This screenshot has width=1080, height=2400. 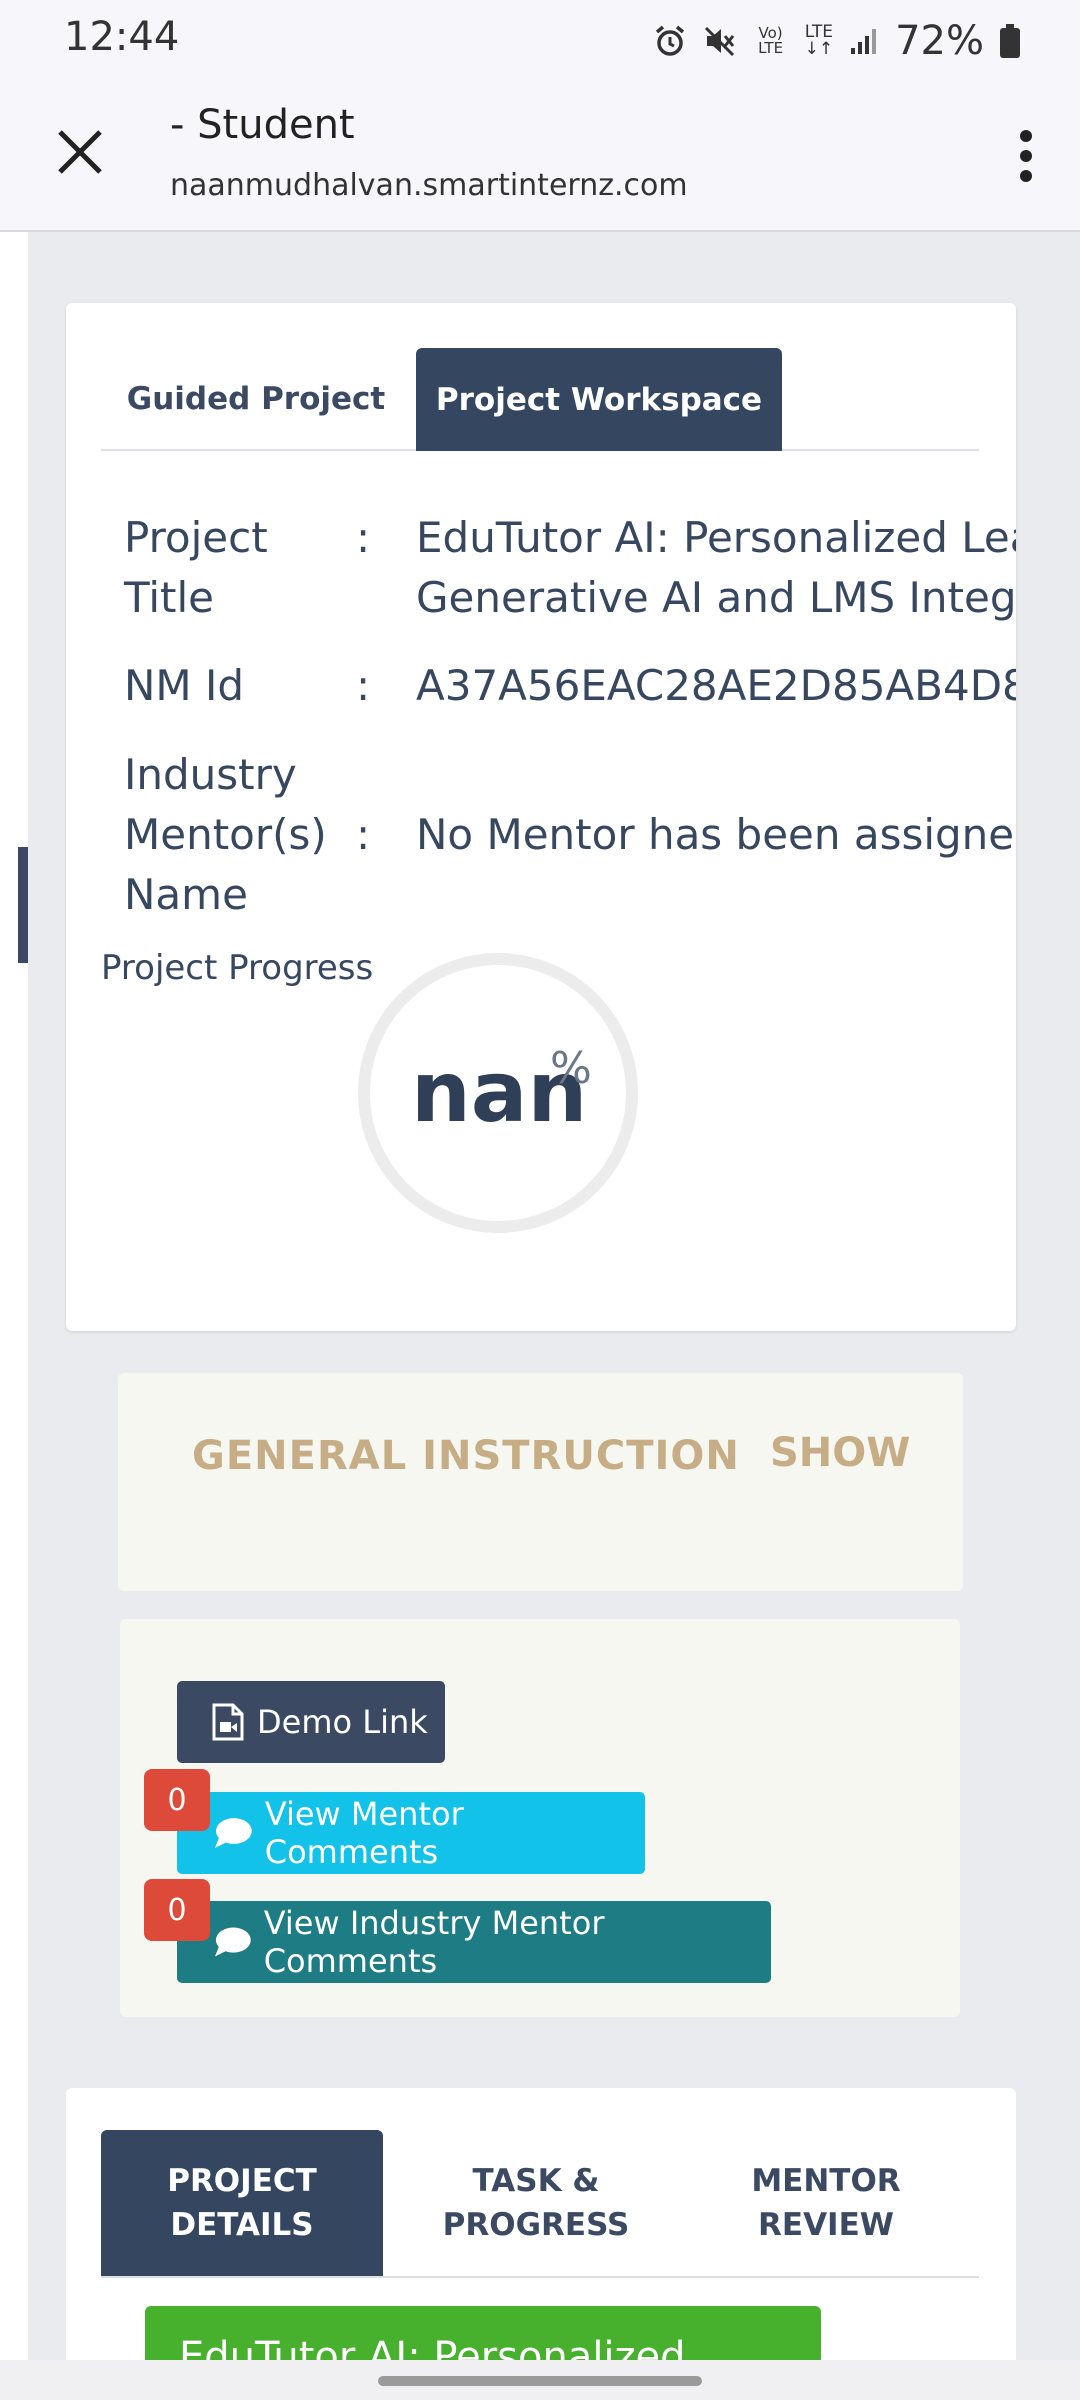 What do you see at coordinates (818, 32) in the screenshot?
I see `lte-label: LTE` at bounding box center [818, 32].